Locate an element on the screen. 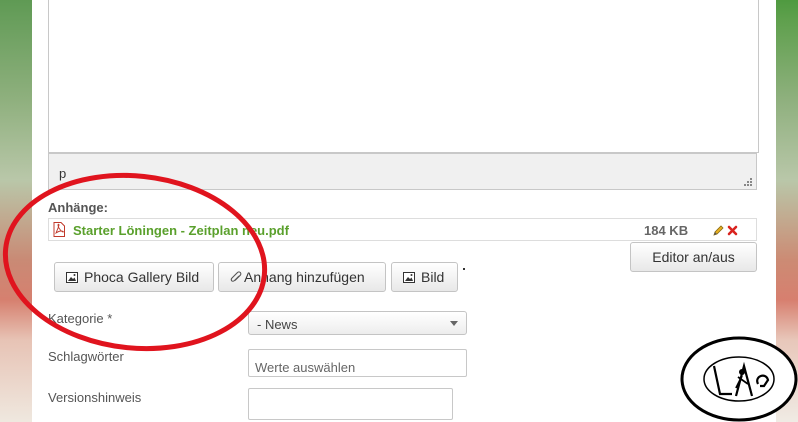 The image size is (798, 422). version-note-input is located at coordinates (350, 404).